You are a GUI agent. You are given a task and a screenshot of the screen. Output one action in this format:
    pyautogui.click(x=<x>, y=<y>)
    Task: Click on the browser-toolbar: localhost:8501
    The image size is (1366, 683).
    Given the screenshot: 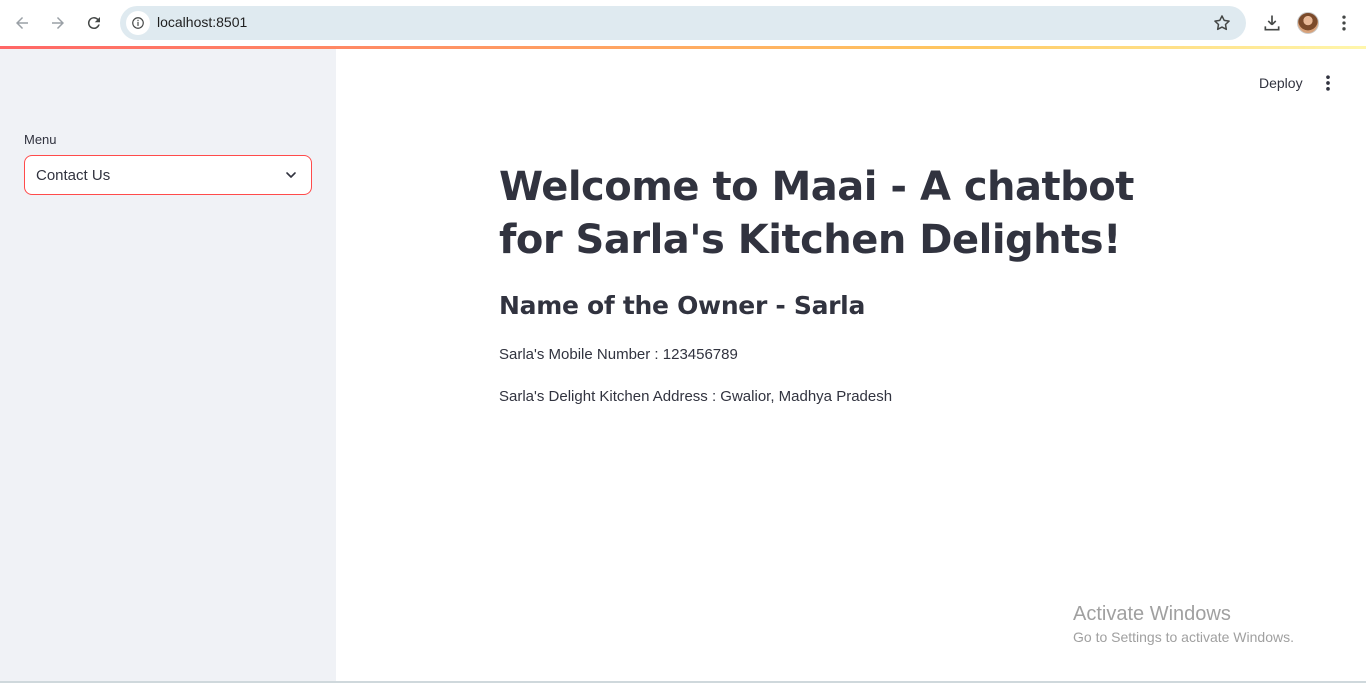 What is the action you would take?
    pyautogui.click(x=683, y=23)
    